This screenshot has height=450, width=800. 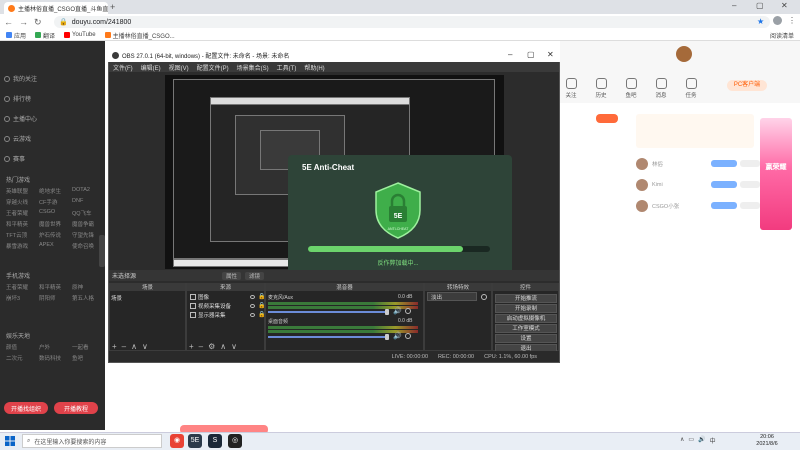 I want to click on volume-slider, so click(x=328, y=337).